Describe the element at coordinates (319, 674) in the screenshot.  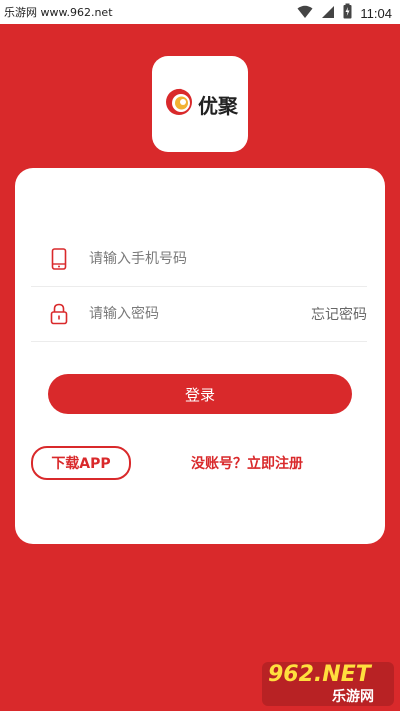
I see `watermark-top-text: 962.NET` at that location.